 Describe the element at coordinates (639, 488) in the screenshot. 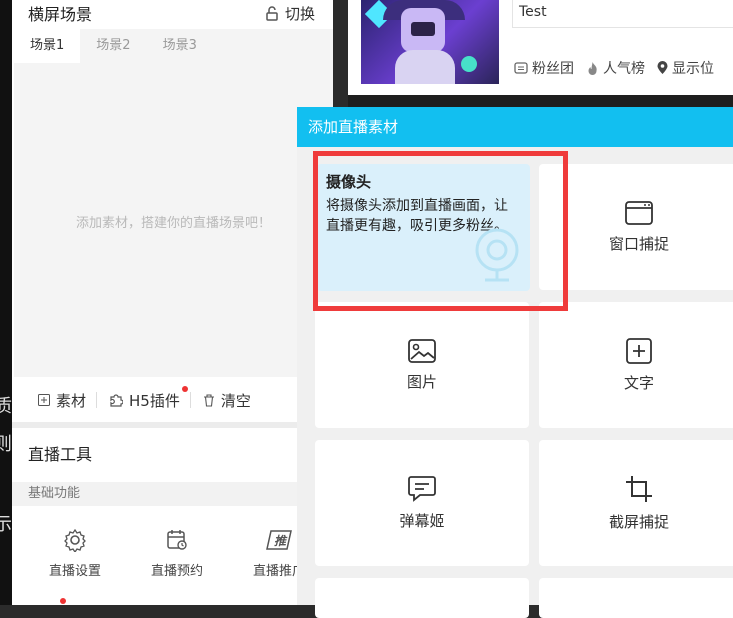

I see `crop-icon` at that location.